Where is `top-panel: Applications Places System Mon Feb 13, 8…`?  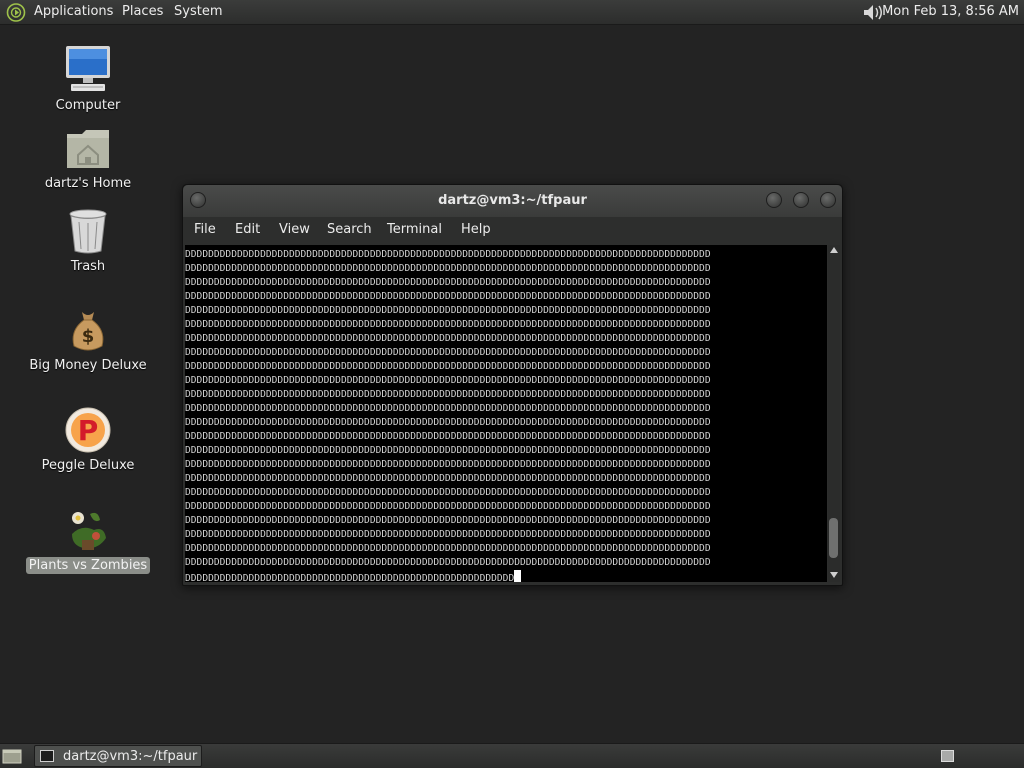
top-panel: Applications Places System Mon Feb 13, 8… is located at coordinates (512, 12).